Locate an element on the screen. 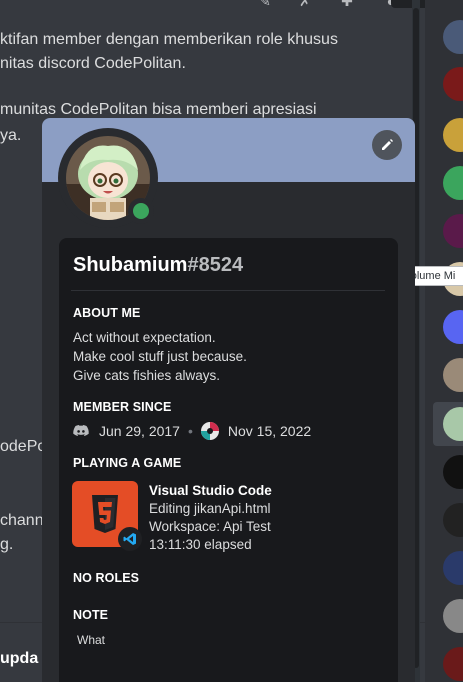 The width and height of the screenshot is (463, 682). about-line: Make cool stuff just because. is located at coordinates (160, 356).